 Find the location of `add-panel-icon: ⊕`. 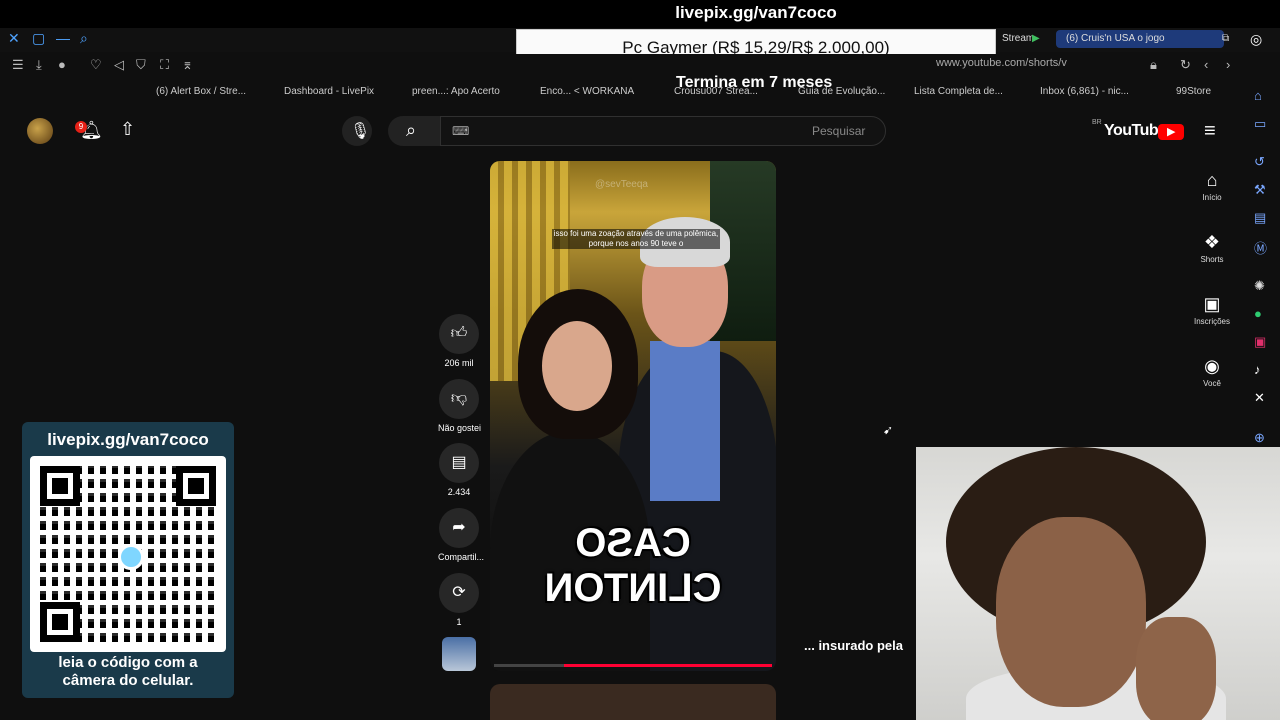

add-panel-icon: ⊕ is located at coordinates (1259, 438).